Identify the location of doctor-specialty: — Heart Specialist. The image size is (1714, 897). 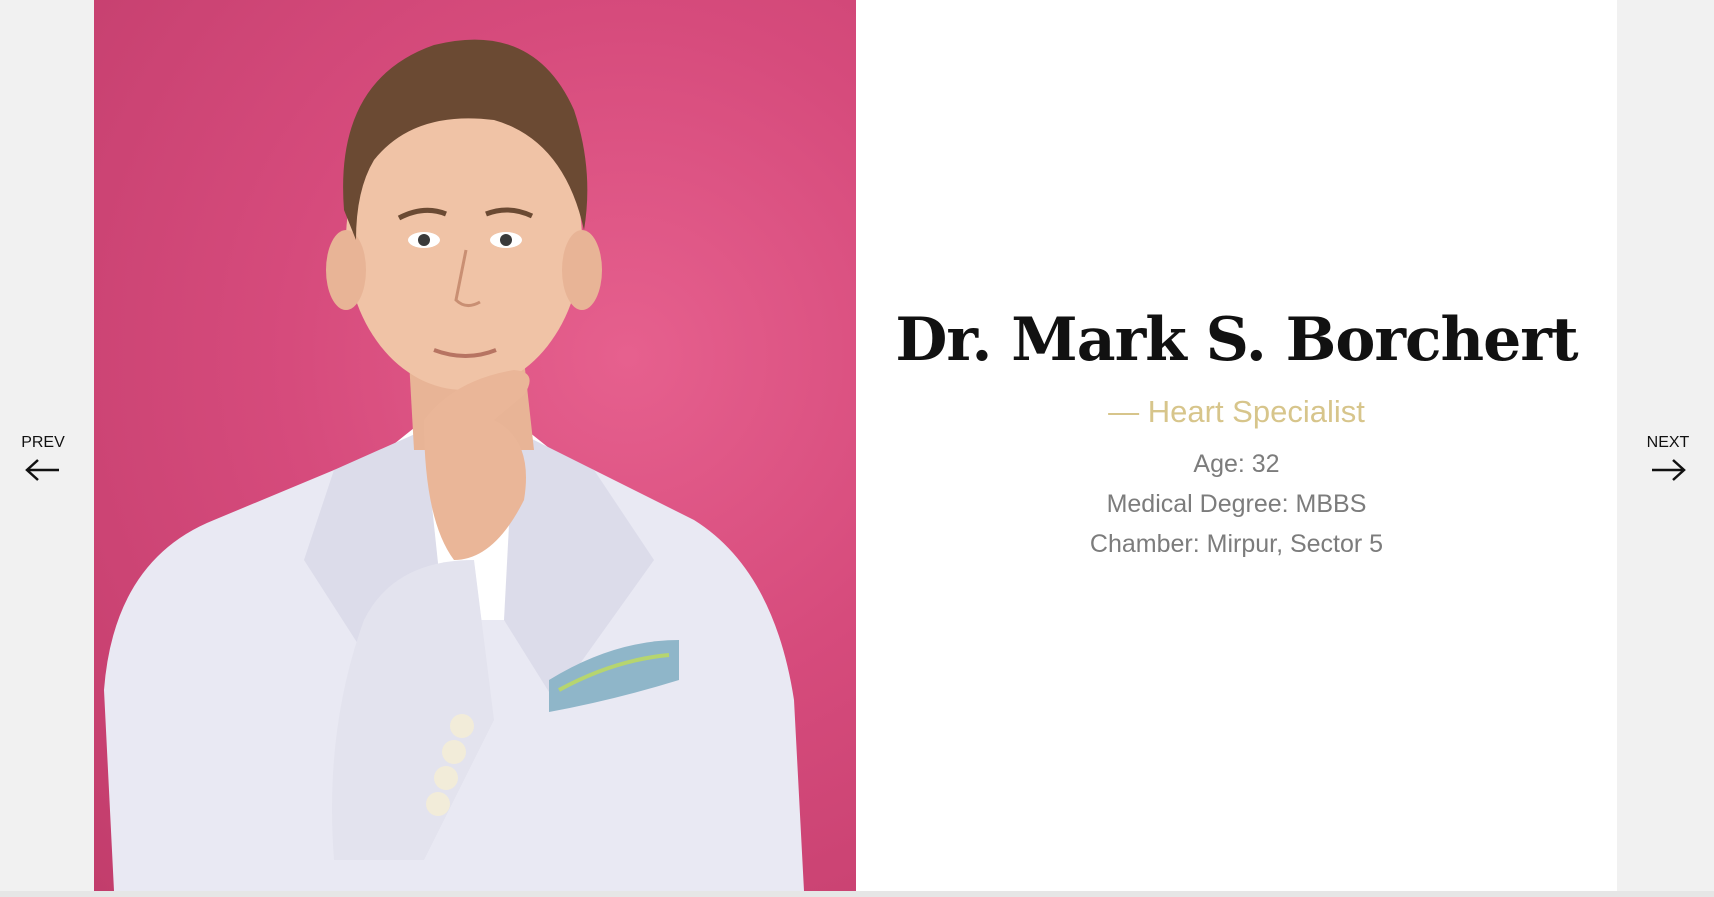
(1236, 411).